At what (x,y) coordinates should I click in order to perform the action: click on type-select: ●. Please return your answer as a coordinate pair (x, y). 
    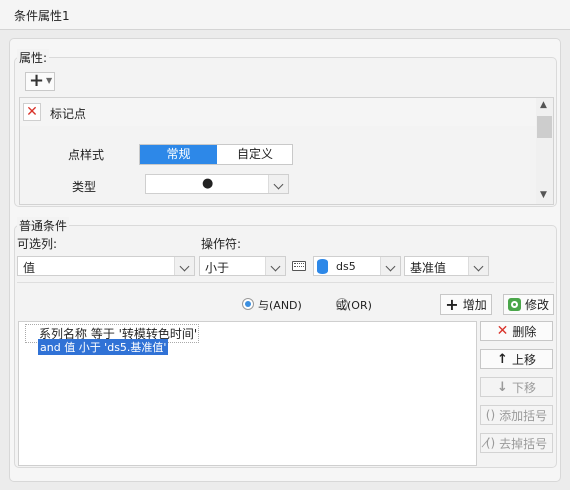
    Looking at the image, I should click on (217, 184).